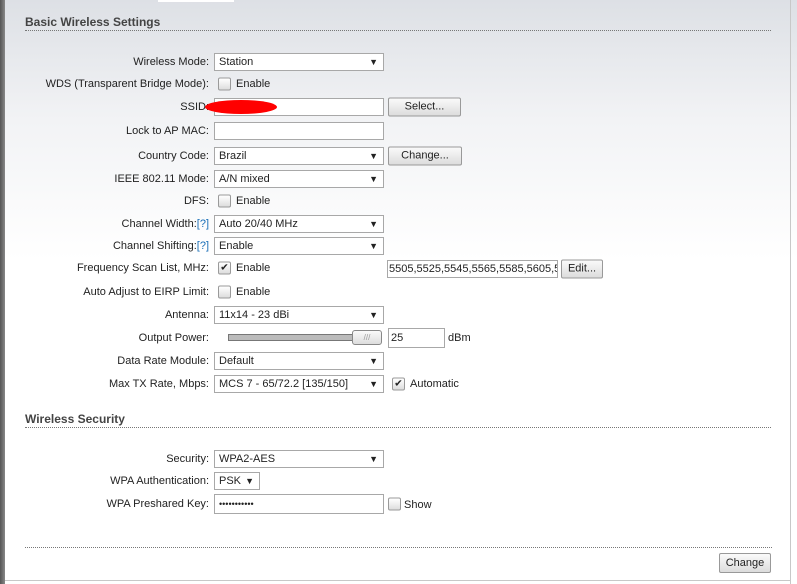 This screenshot has width=797, height=584. I want to click on ieee-label: IEEE 802.11 Mode:, so click(161, 179).